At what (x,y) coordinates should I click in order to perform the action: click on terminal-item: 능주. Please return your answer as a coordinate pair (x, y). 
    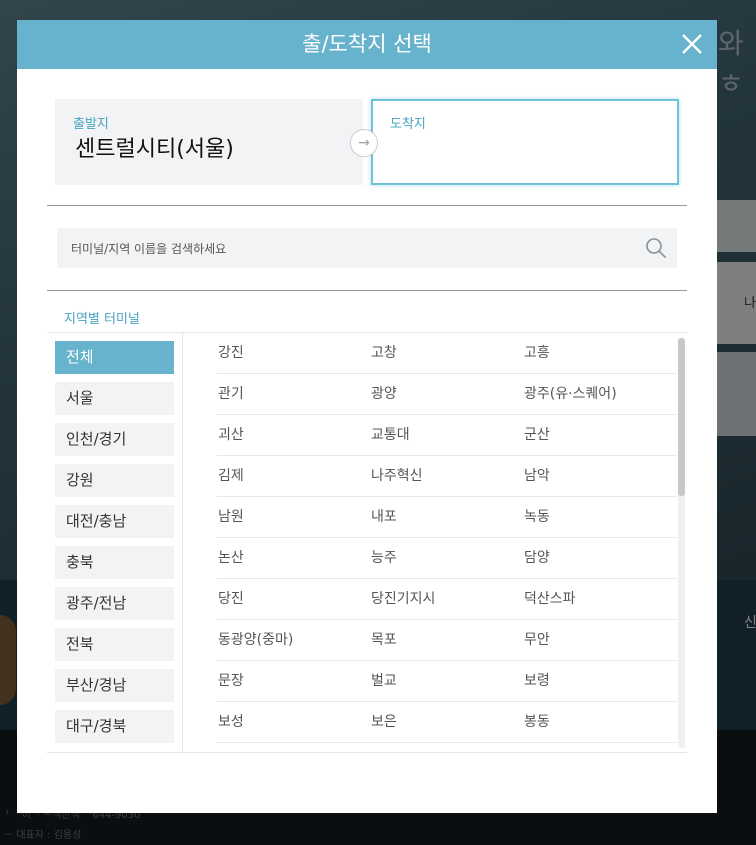
    Looking at the image, I should click on (447, 558).